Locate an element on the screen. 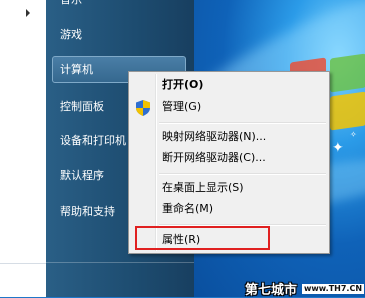  start-item-games: 游戏 is located at coordinates (71, 35).